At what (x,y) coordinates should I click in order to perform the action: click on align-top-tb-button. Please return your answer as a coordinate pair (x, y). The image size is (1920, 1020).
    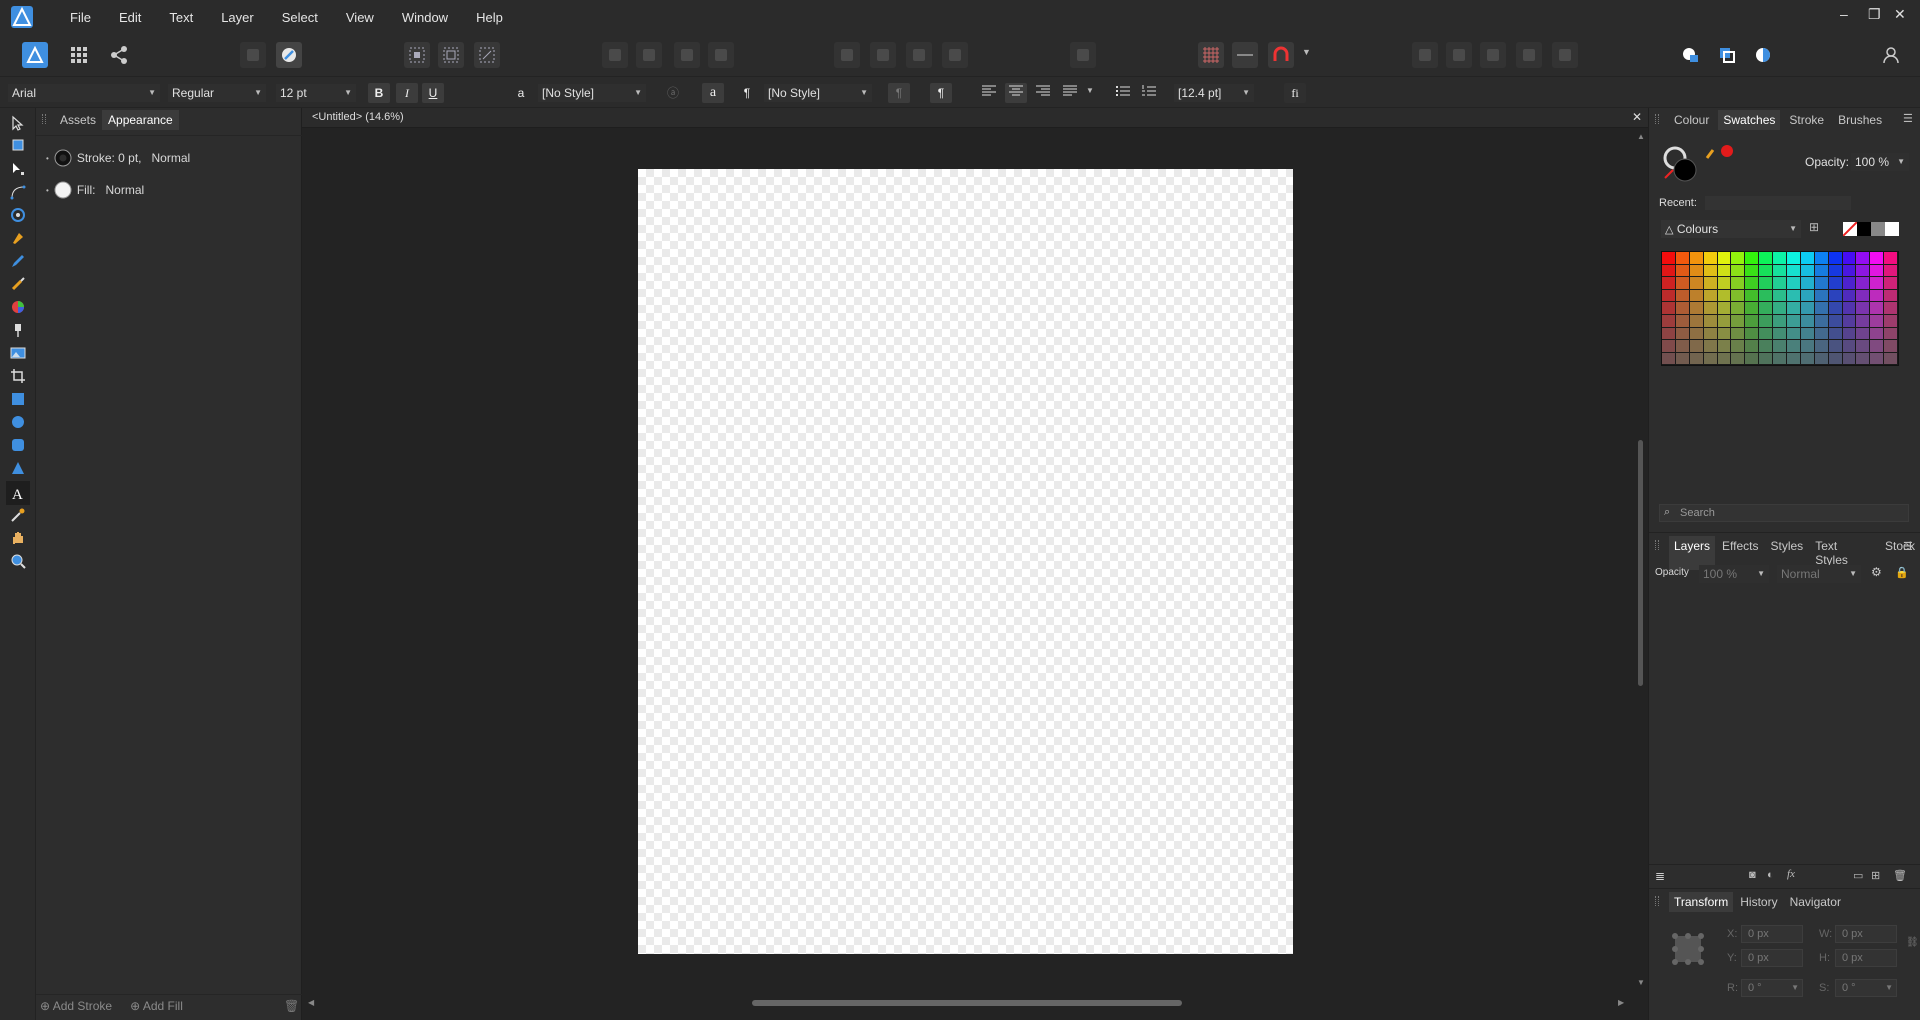
    Looking at the image, I should click on (721, 55).